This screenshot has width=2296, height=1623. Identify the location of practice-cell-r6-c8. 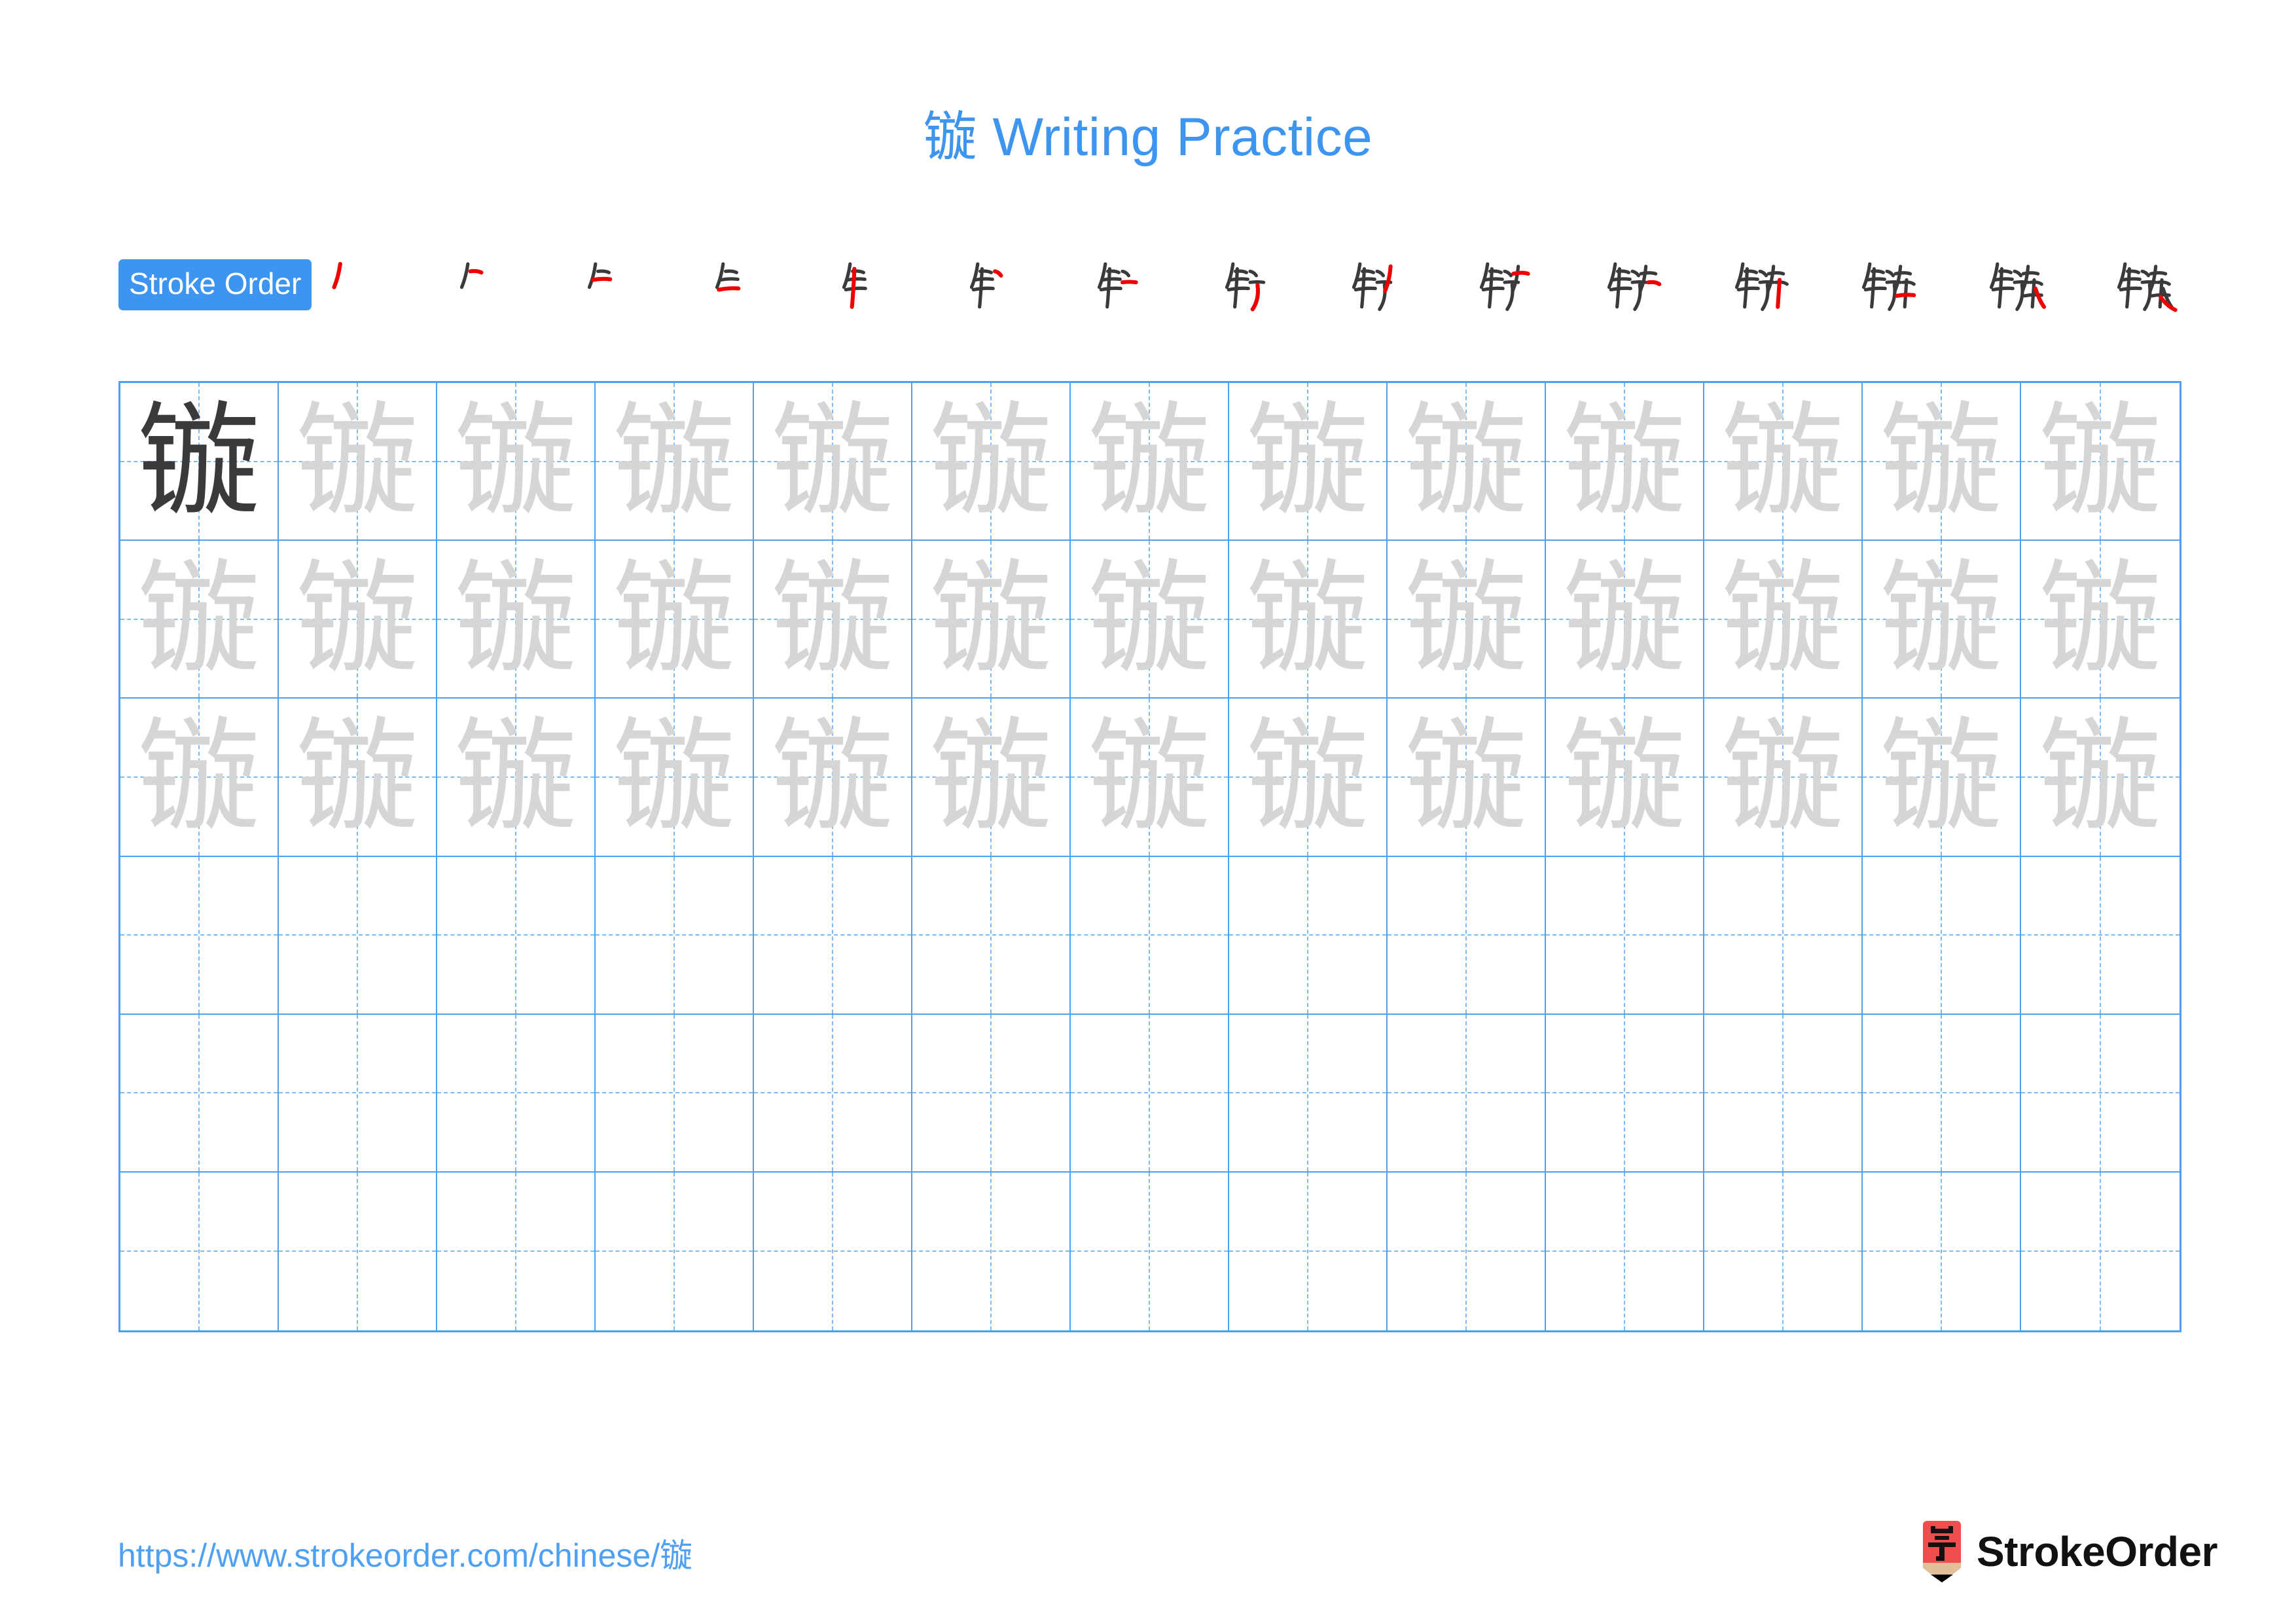
(1308, 1251).